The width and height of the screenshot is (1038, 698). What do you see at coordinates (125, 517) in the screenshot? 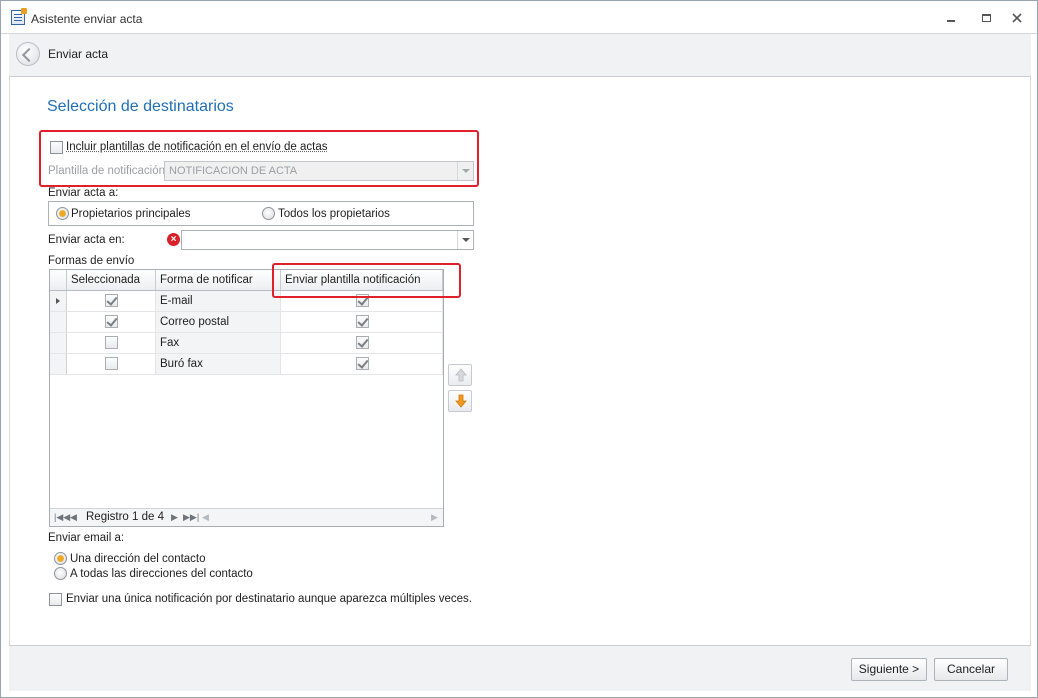
I see `record-counter: Registro 1 de 4` at bounding box center [125, 517].